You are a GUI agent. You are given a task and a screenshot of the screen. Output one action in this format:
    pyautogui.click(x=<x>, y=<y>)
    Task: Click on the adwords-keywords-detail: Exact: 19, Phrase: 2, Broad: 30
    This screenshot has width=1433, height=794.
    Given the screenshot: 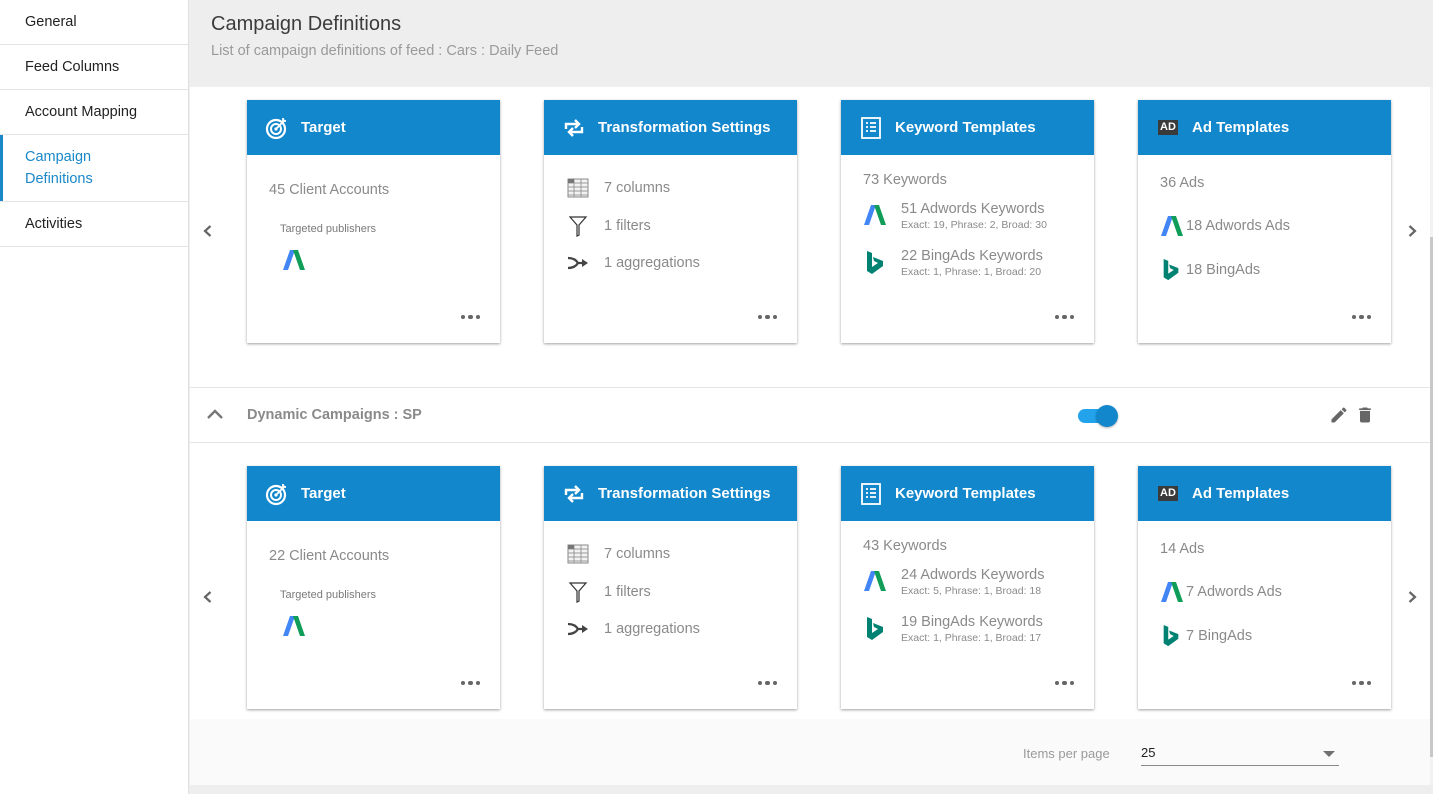 What is the action you would take?
    pyautogui.click(x=974, y=225)
    